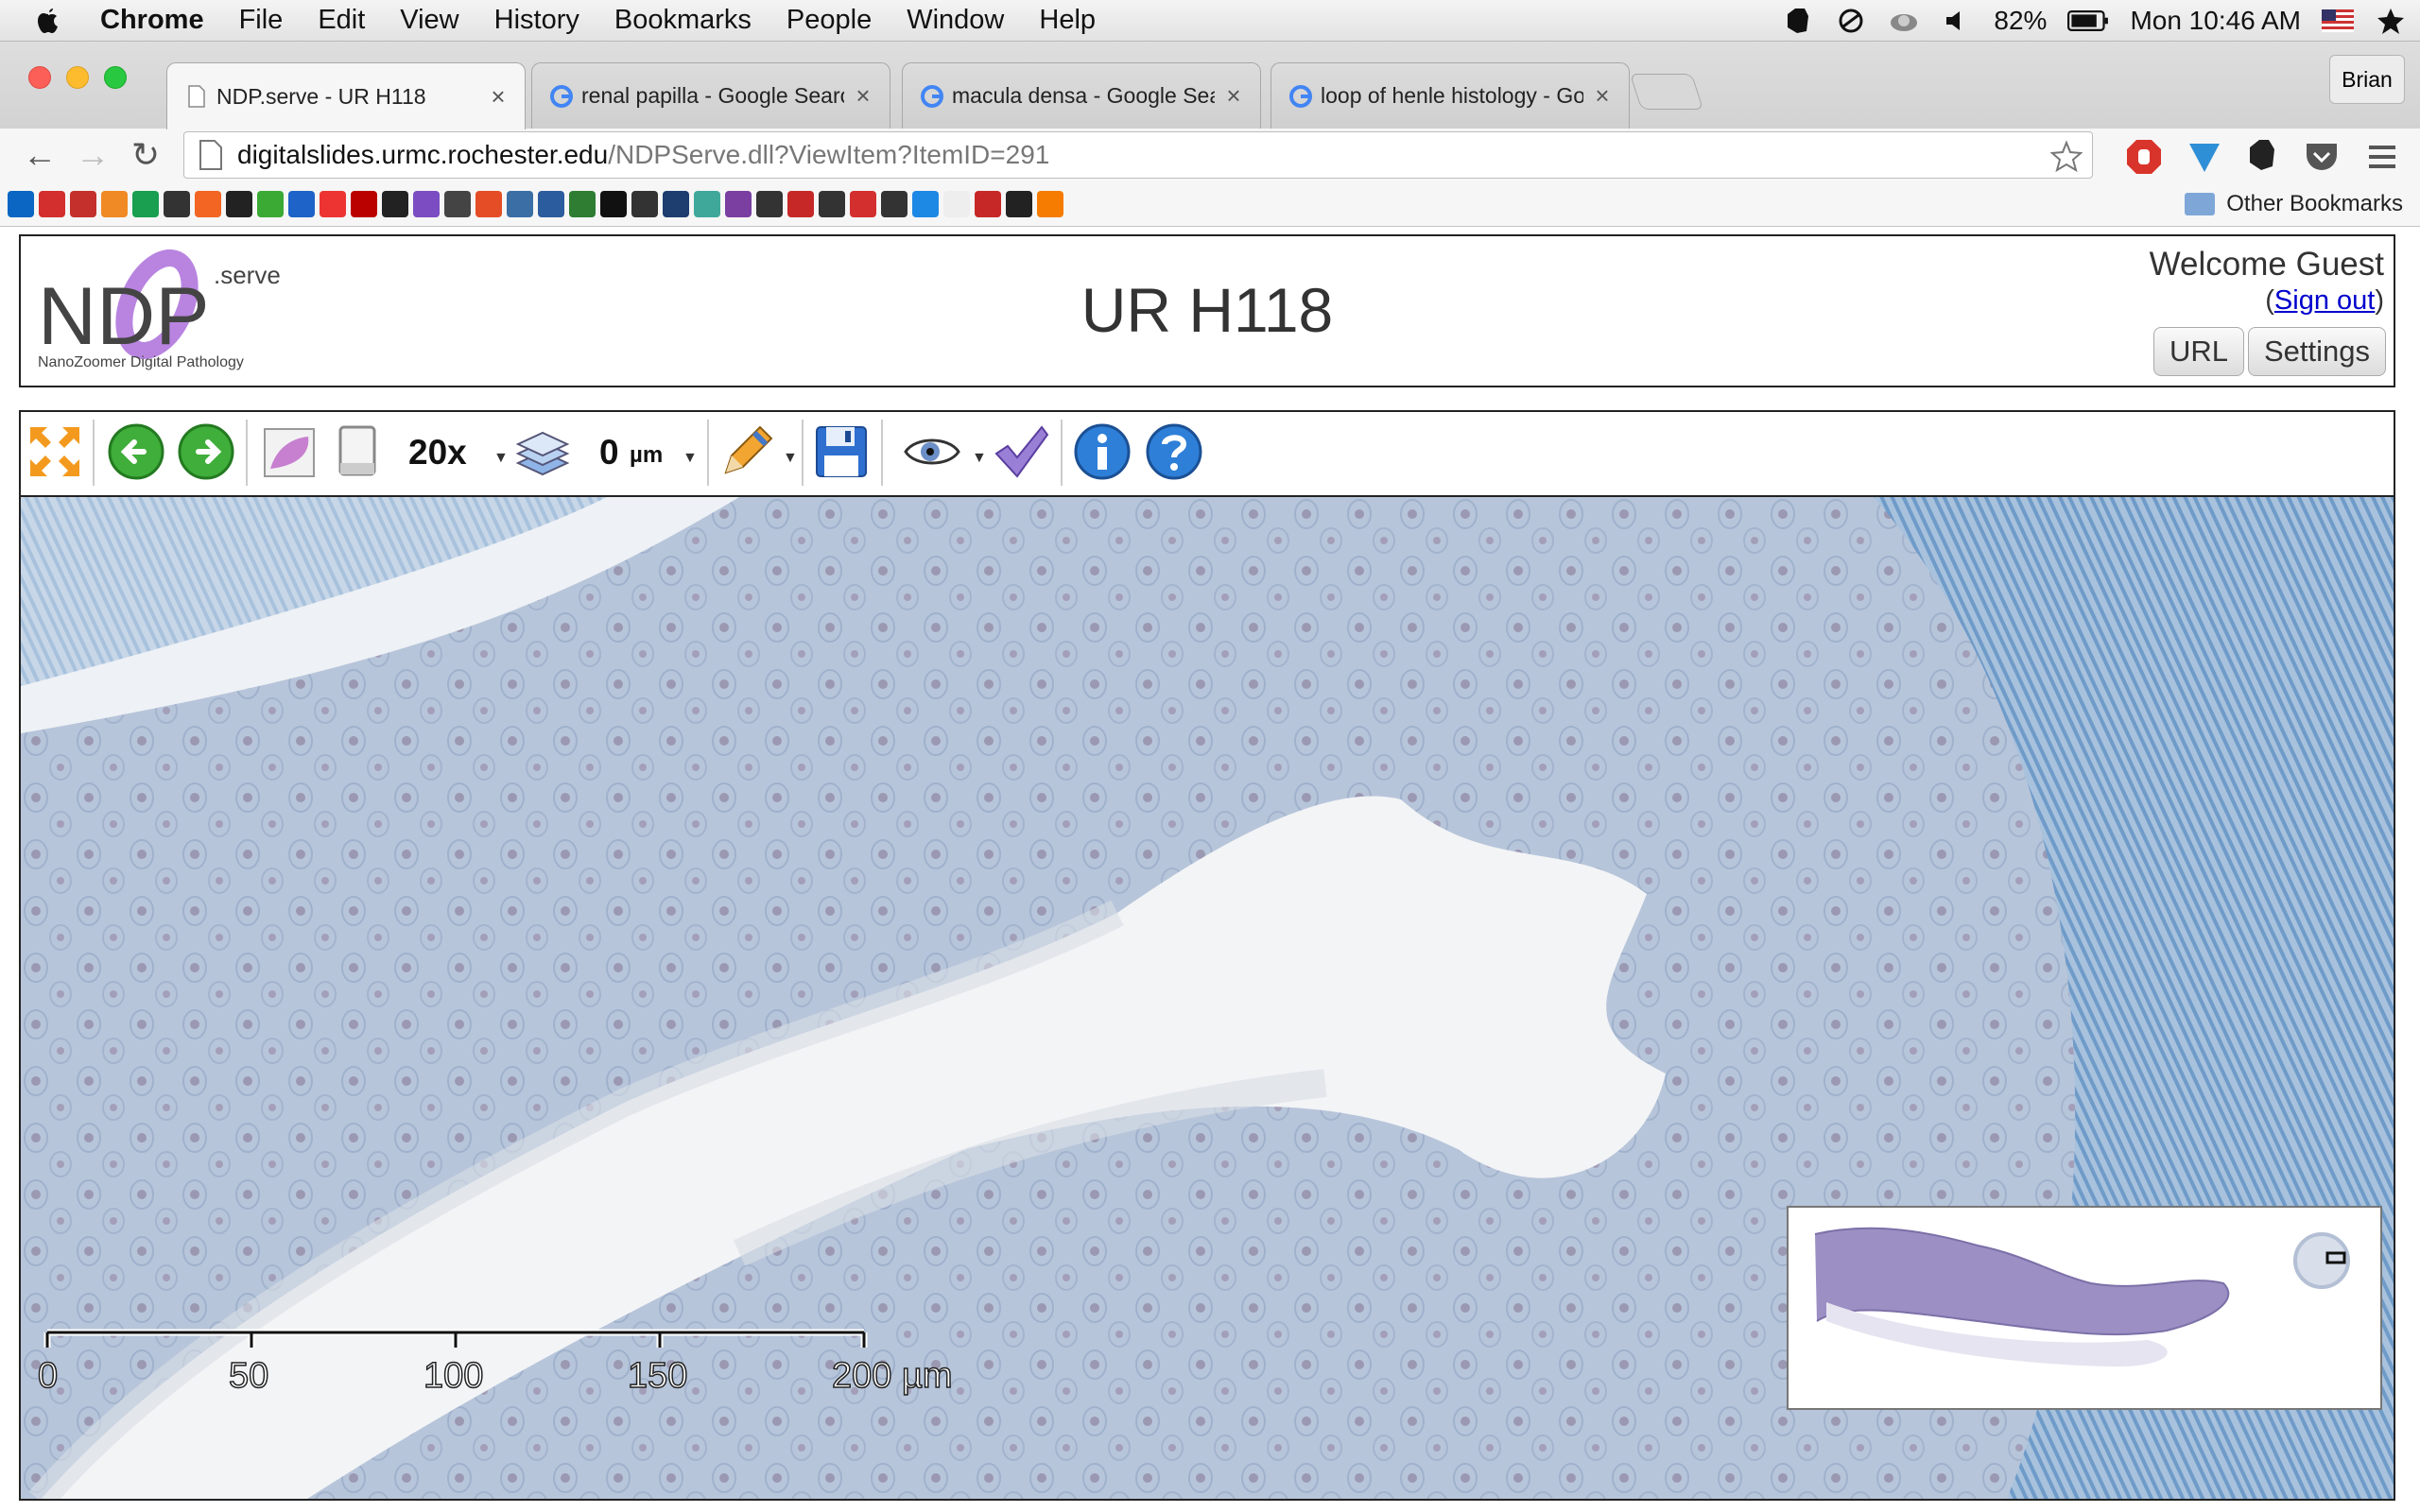 The width and height of the screenshot is (2420, 1512). What do you see at coordinates (115, 77) in the screenshot?
I see `zoom-window-button` at bounding box center [115, 77].